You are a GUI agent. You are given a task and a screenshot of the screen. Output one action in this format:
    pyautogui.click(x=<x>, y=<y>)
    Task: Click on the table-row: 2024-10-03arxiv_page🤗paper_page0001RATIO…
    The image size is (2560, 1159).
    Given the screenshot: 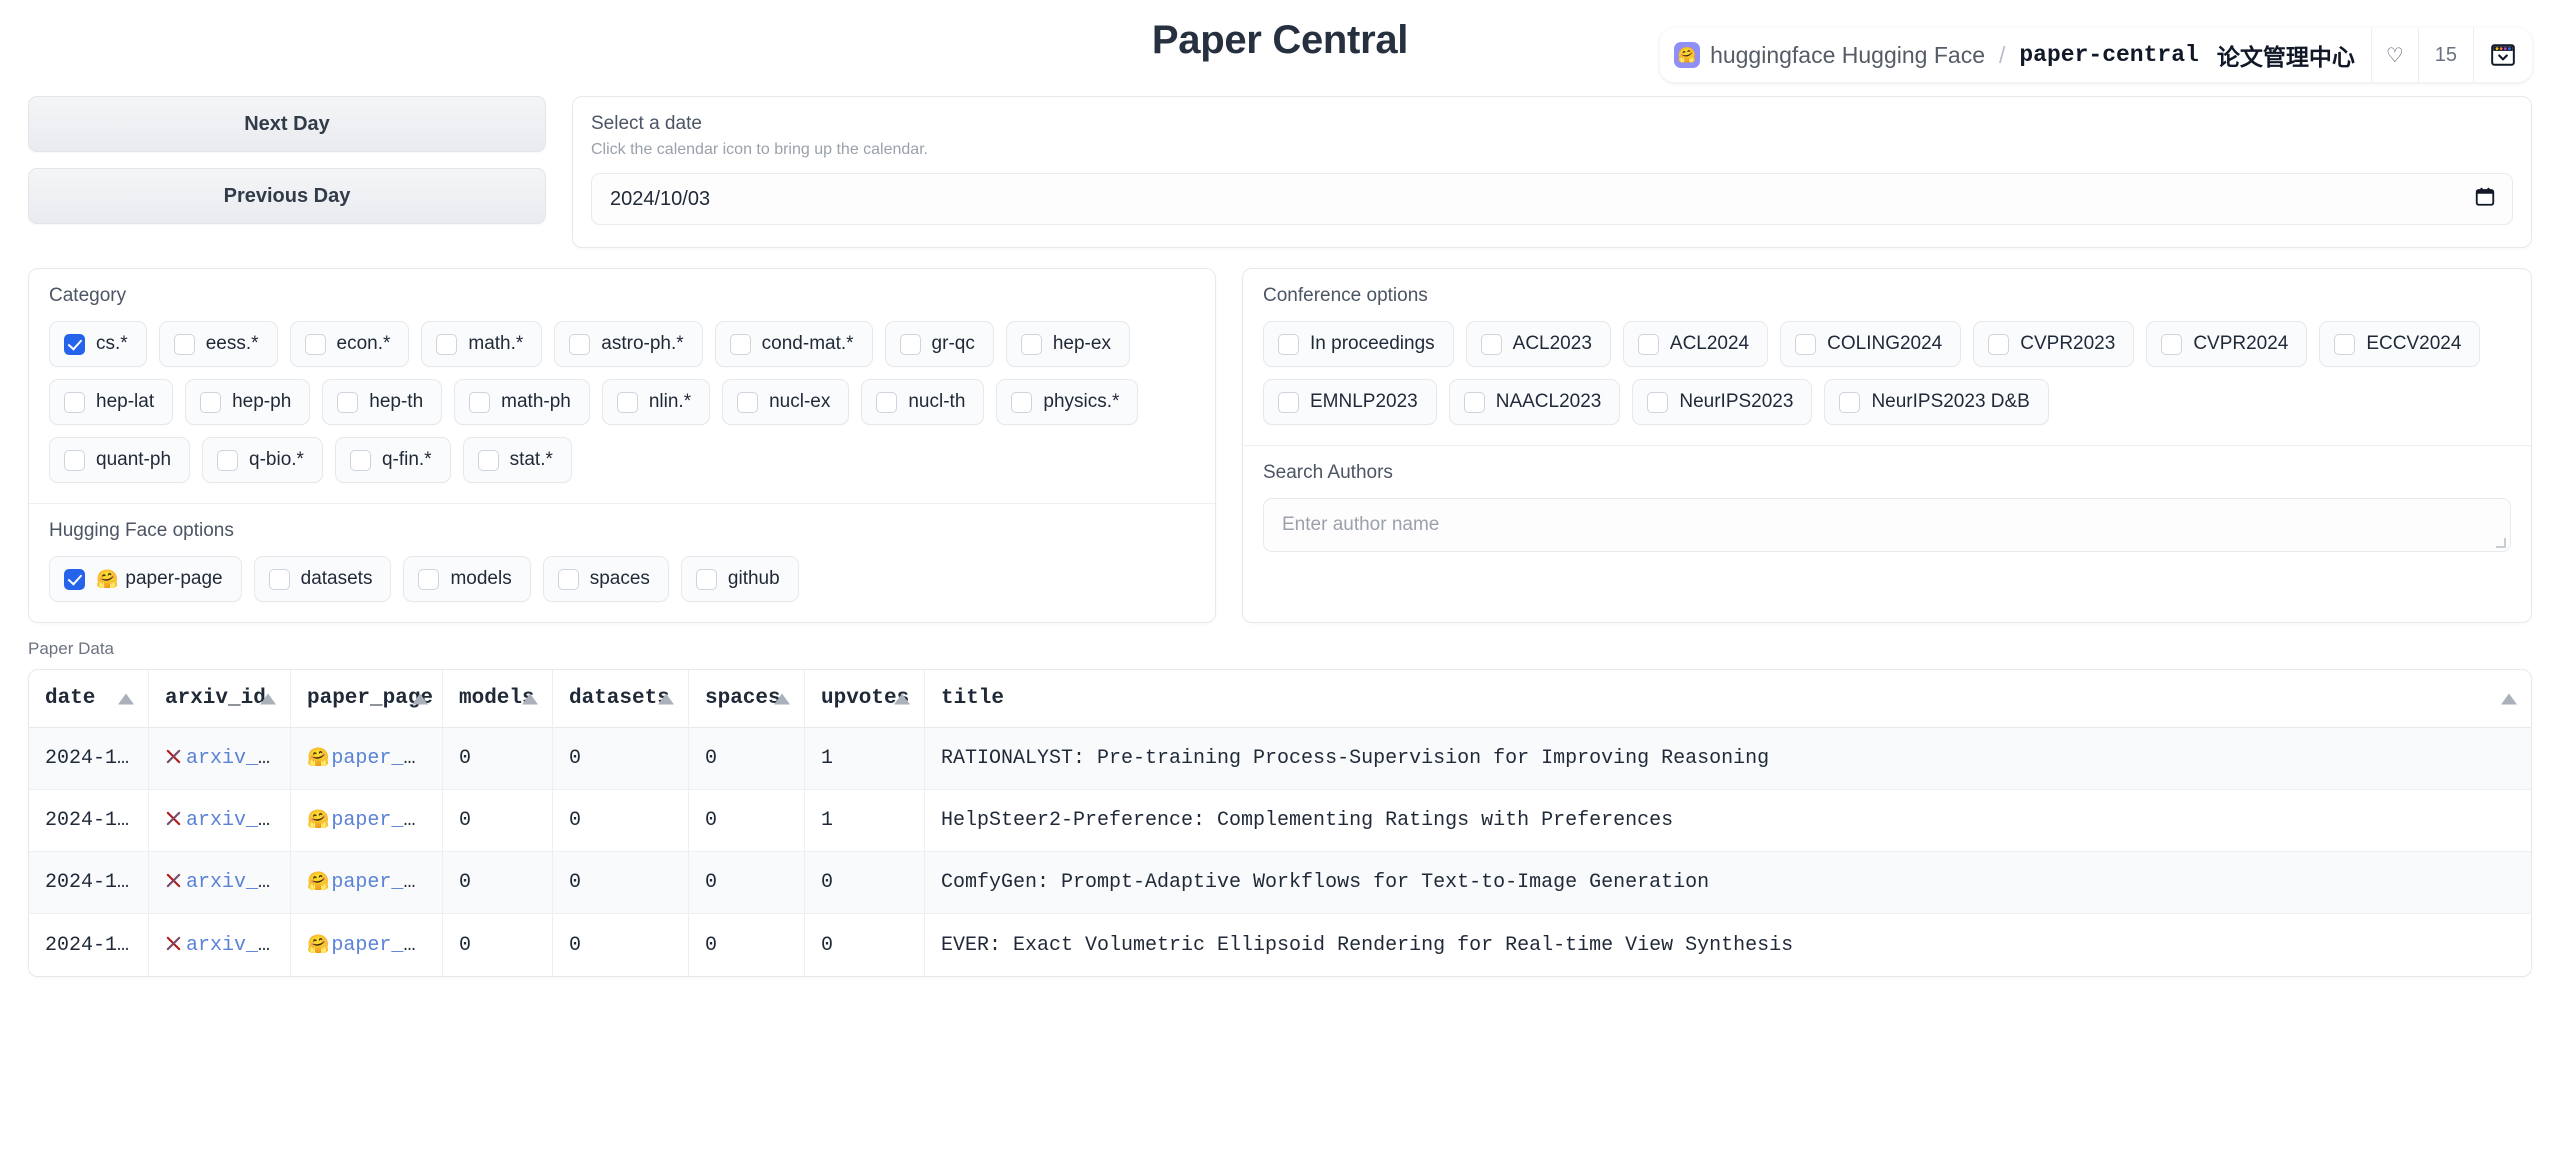 What is the action you would take?
    pyautogui.click(x=1280, y=759)
    